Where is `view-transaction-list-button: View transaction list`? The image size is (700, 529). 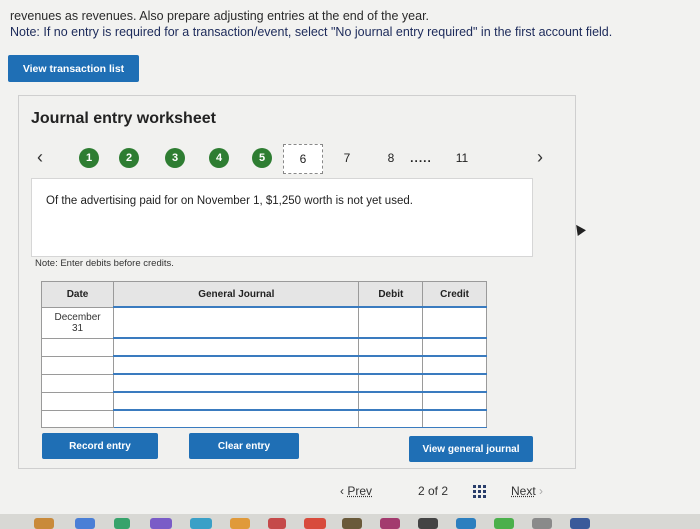
view-transaction-list-button: View transaction list is located at coordinates (73, 68).